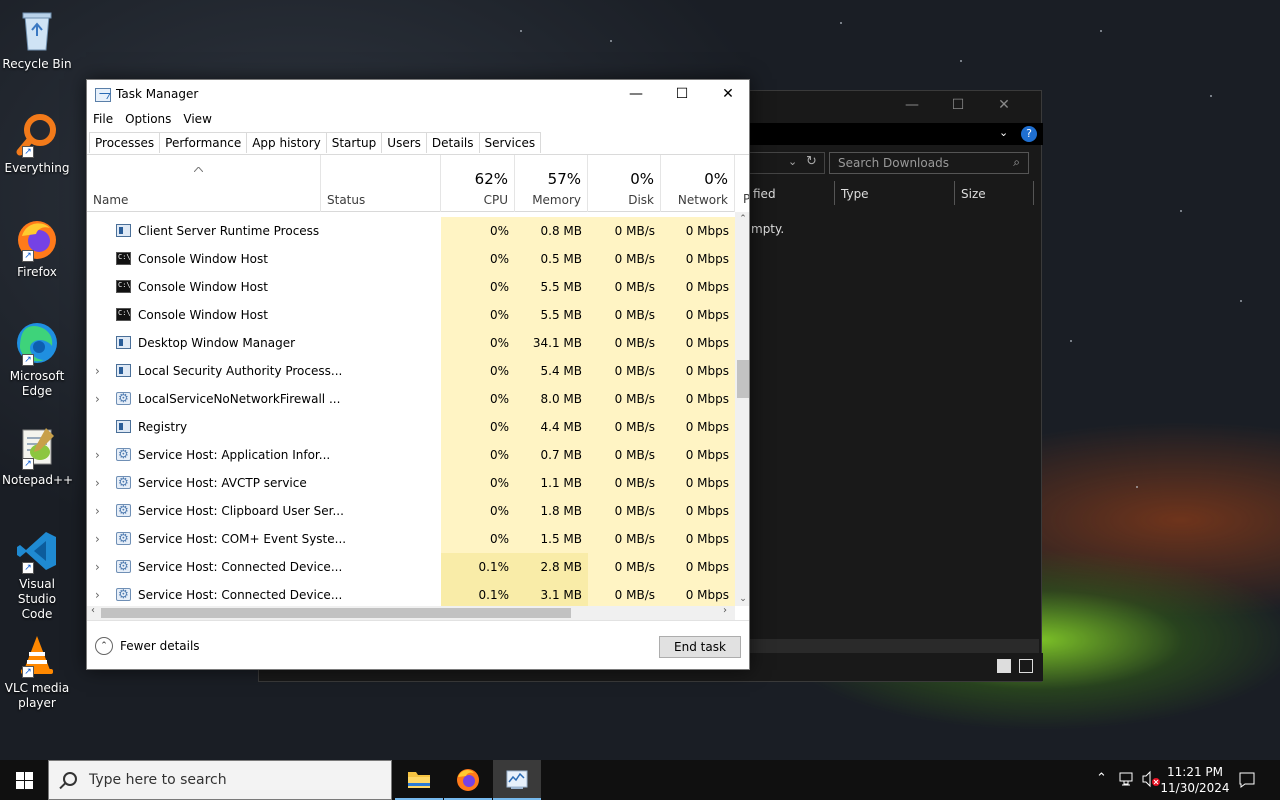 Image resolution: width=1280 pixels, height=800 pixels. What do you see at coordinates (204, 315) in the screenshot?
I see `process-name-cell: Console Window Host` at bounding box center [204, 315].